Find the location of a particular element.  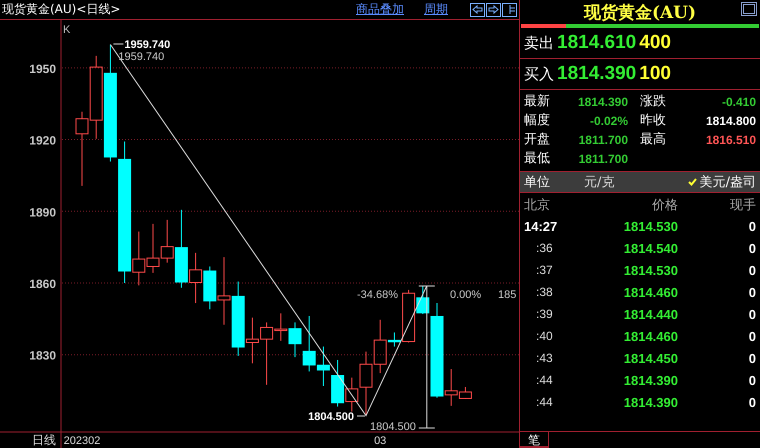

column-header: 现手 is located at coordinates (742, 205).